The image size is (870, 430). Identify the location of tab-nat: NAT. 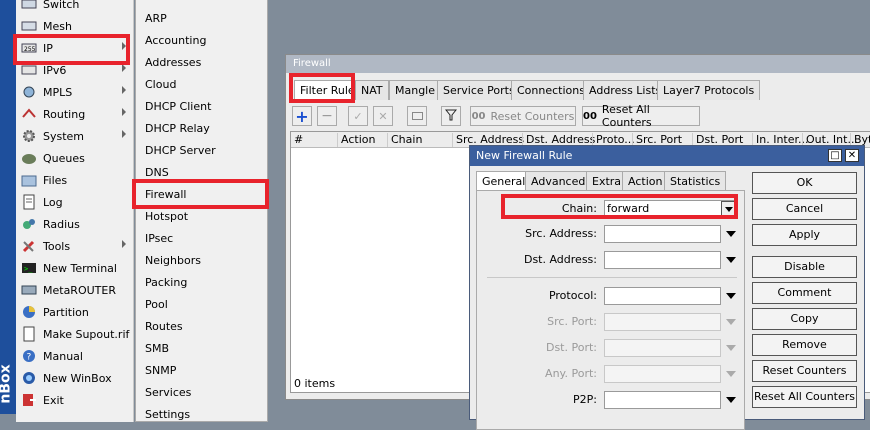
(372, 90).